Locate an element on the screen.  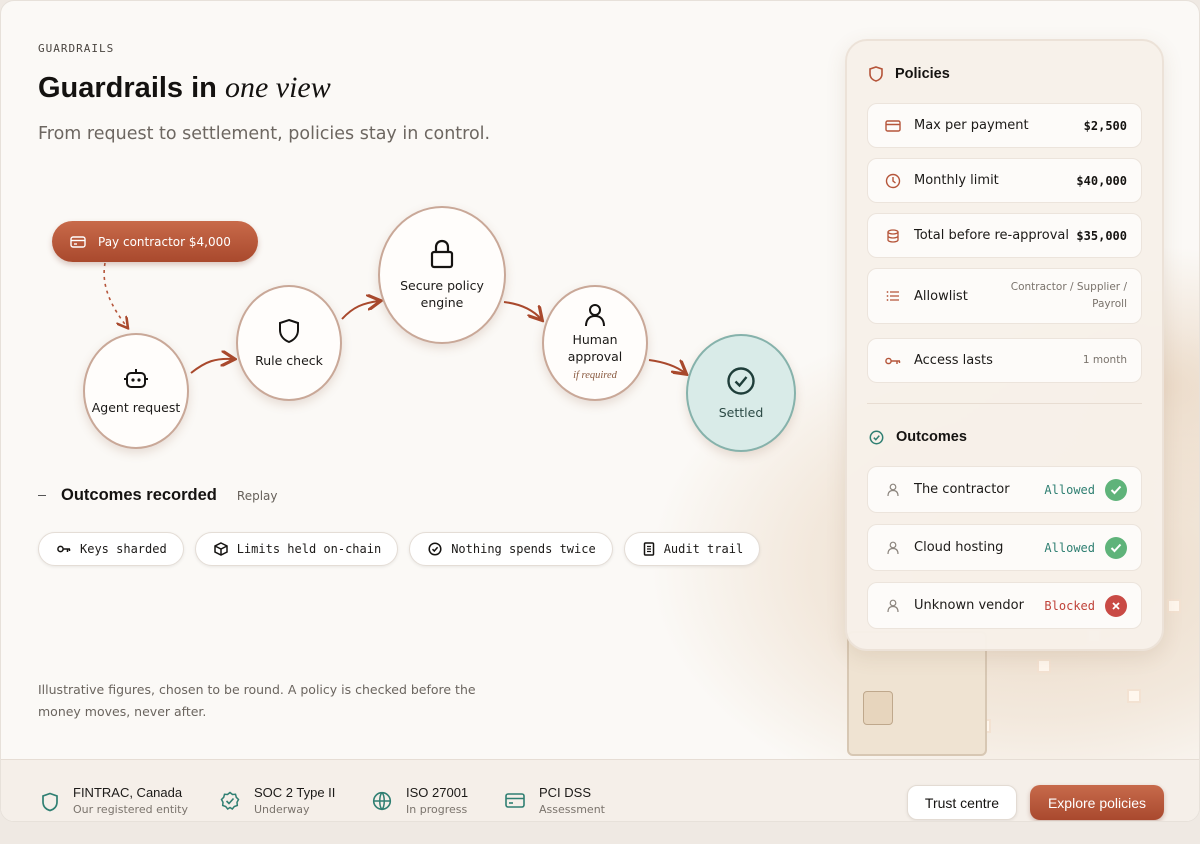
node-note: if required is located at coordinates (595, 375).